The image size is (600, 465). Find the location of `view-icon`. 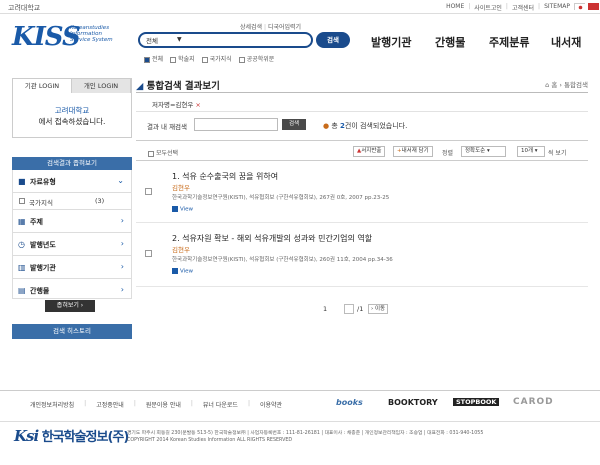

view-icon is located at coordinates (175, 209).